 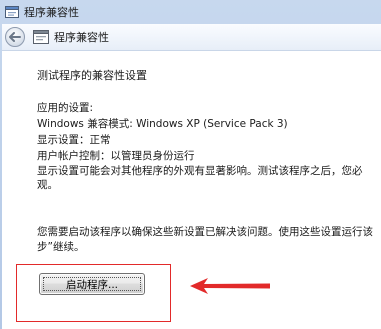 What do you see at coordinates (92, 75) in the screenshot?
I see `page-heading: 测试程序的兼容性设置` at bounding box center [92, 75].